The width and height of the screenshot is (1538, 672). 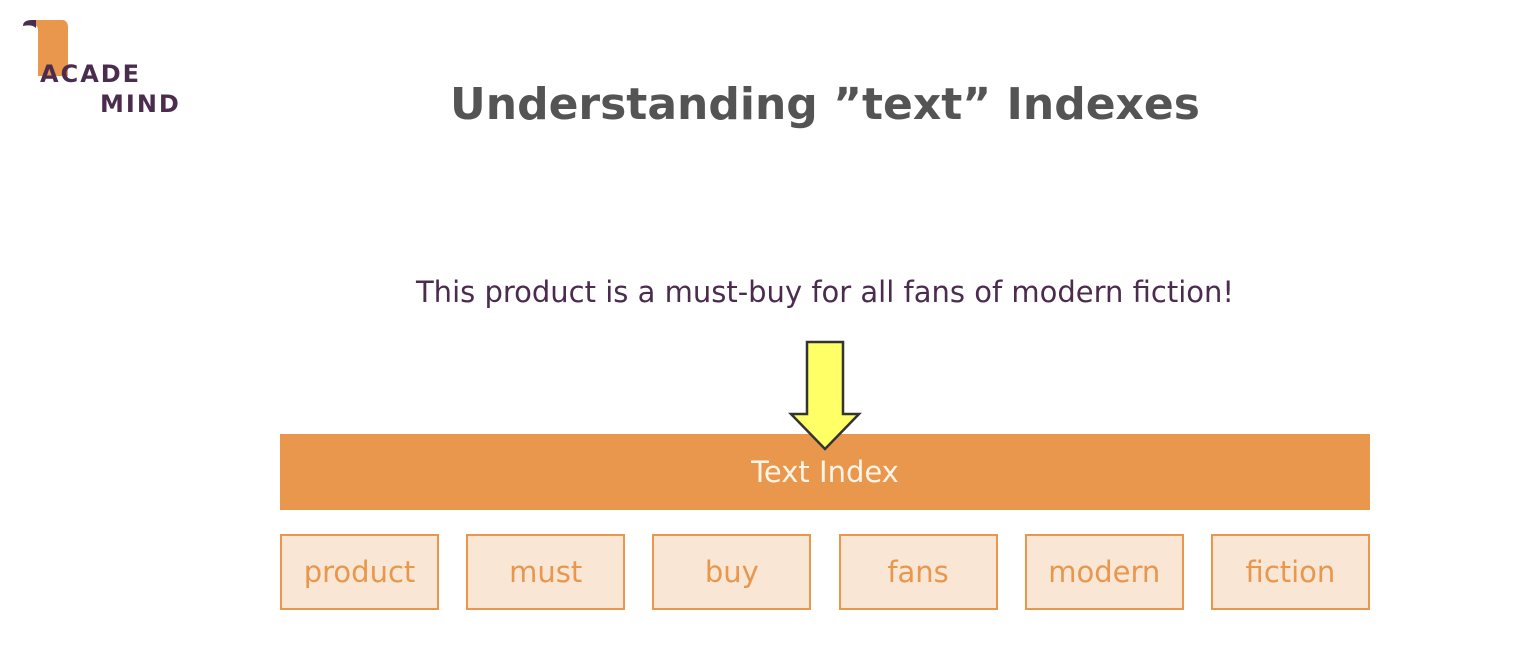 I want to click on index-token: fiction, so click(x=1290, y=572).